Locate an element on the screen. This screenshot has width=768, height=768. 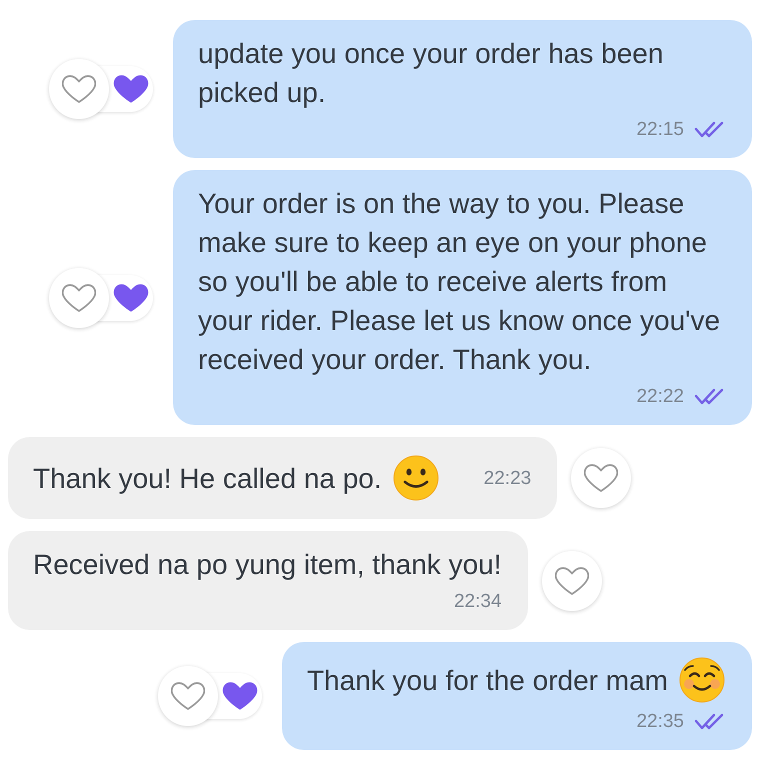
blushing-face-icon is located at coordinates (702, 680).